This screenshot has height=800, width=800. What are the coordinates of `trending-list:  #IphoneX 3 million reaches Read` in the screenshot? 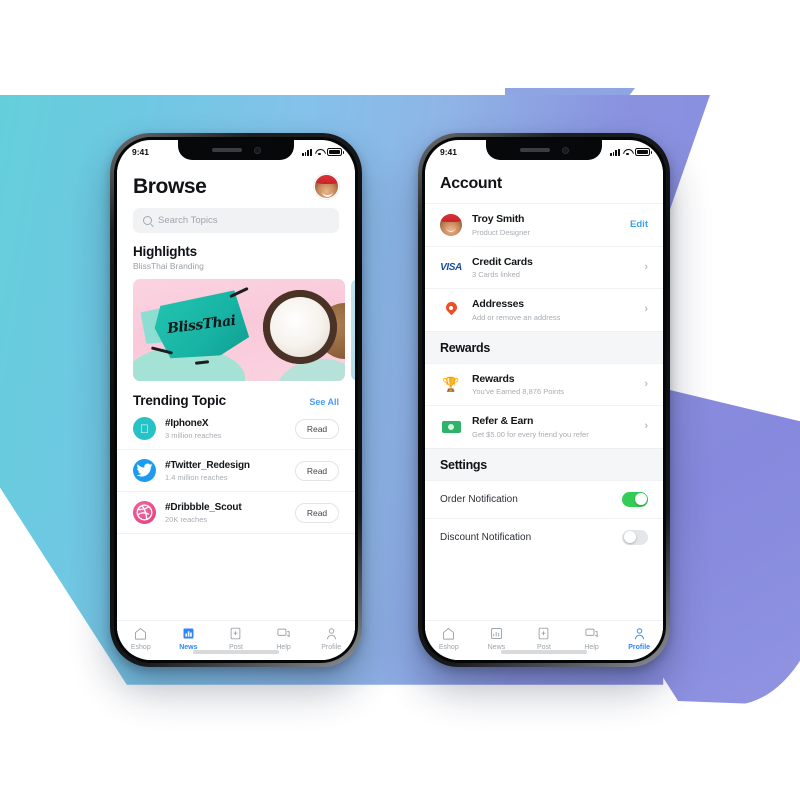 It's located at (236, 471).